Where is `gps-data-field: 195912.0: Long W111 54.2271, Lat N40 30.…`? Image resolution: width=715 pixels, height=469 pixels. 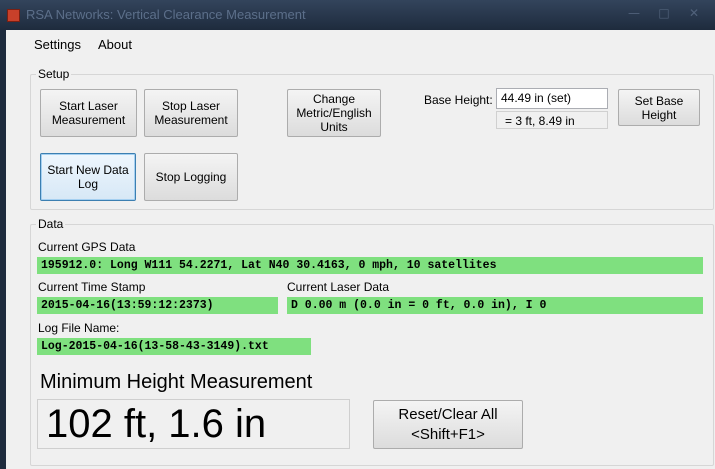 gps-data-field: 195912.0: Long W111 54.2271, Lat N40 30.… is located at coordinates (370, 265).